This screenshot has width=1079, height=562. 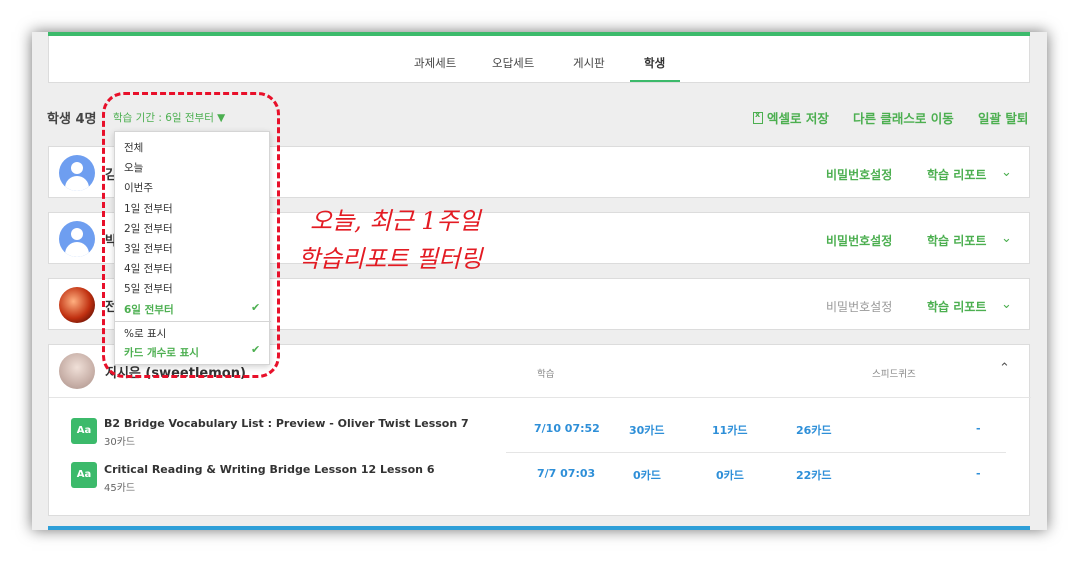 I want to click on card-stat: 11카드, so click(x=730, y=430).